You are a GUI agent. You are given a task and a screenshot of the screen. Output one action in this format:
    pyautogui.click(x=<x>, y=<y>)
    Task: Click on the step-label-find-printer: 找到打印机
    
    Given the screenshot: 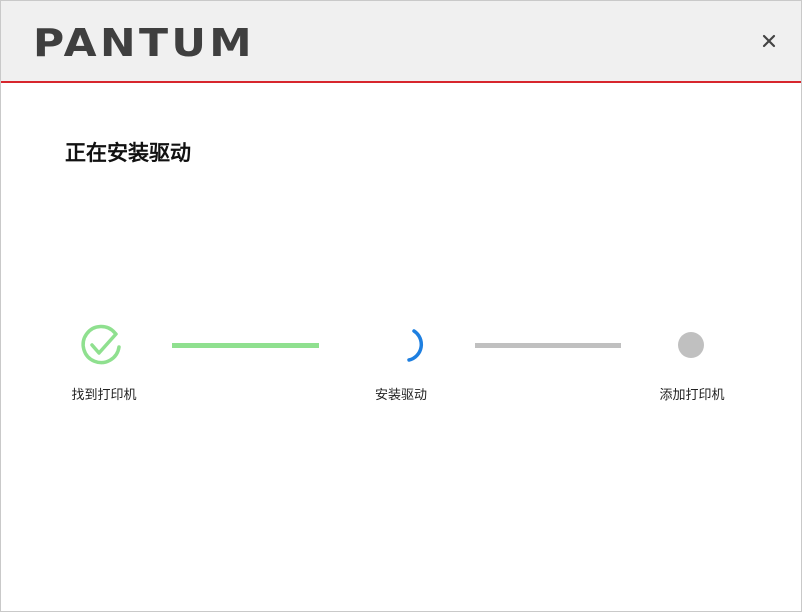 What is the action you would take?
    pyautogui.click(x=104, y=395)
    